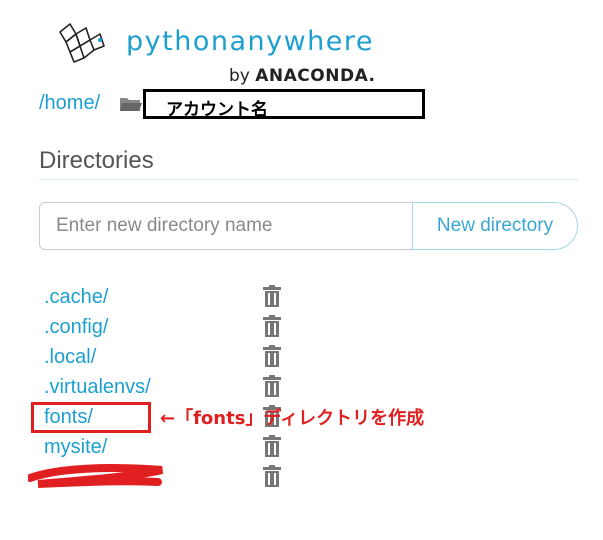 The width and height of the screenshot is (603, 540). Describe the element at coordinates (178, 41) in the screenshot. I see `logo-word-python: python` at that location.